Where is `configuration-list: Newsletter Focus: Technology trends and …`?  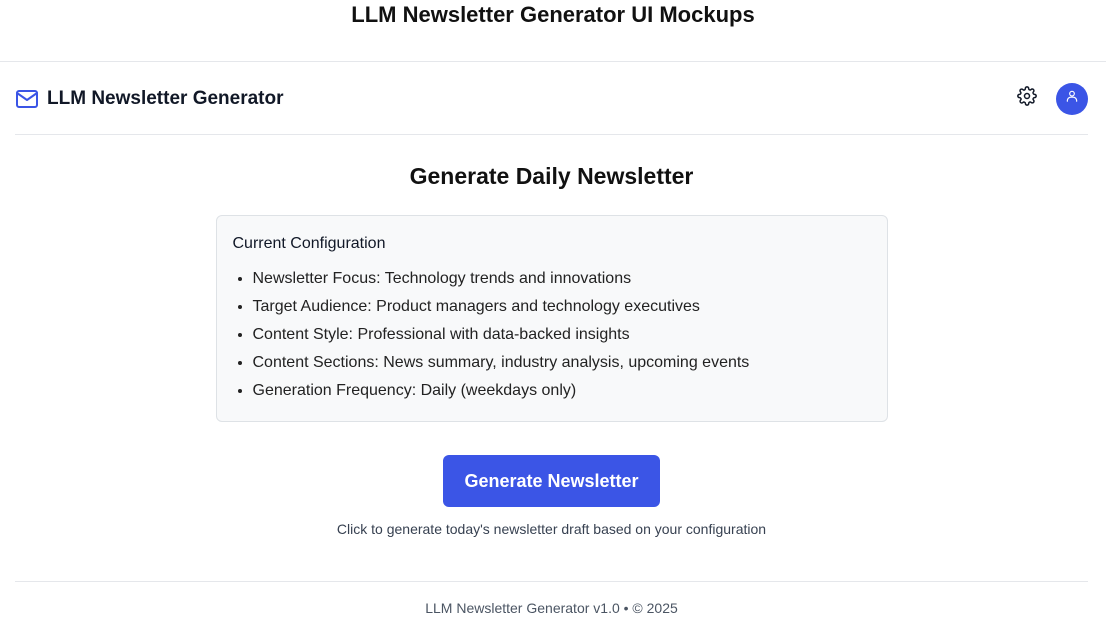
configuration-list: Newsletter Focus: Technology trends and … is located at coordinates (552, 335).